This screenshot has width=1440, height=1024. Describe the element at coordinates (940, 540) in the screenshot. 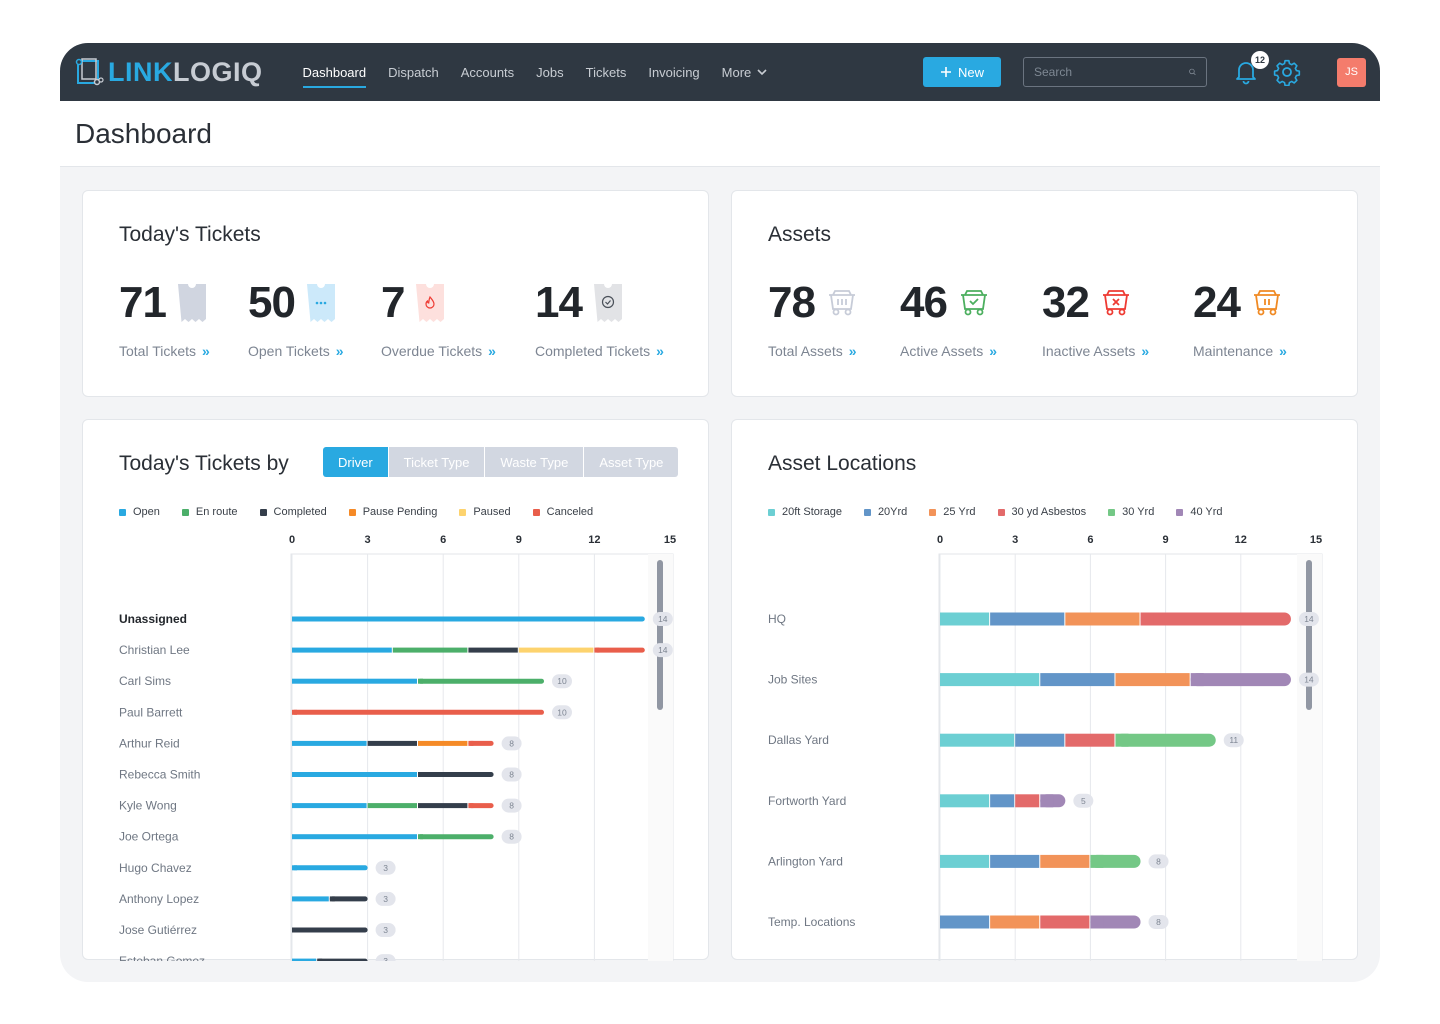

I see `x-tick-label: 0` at that location.